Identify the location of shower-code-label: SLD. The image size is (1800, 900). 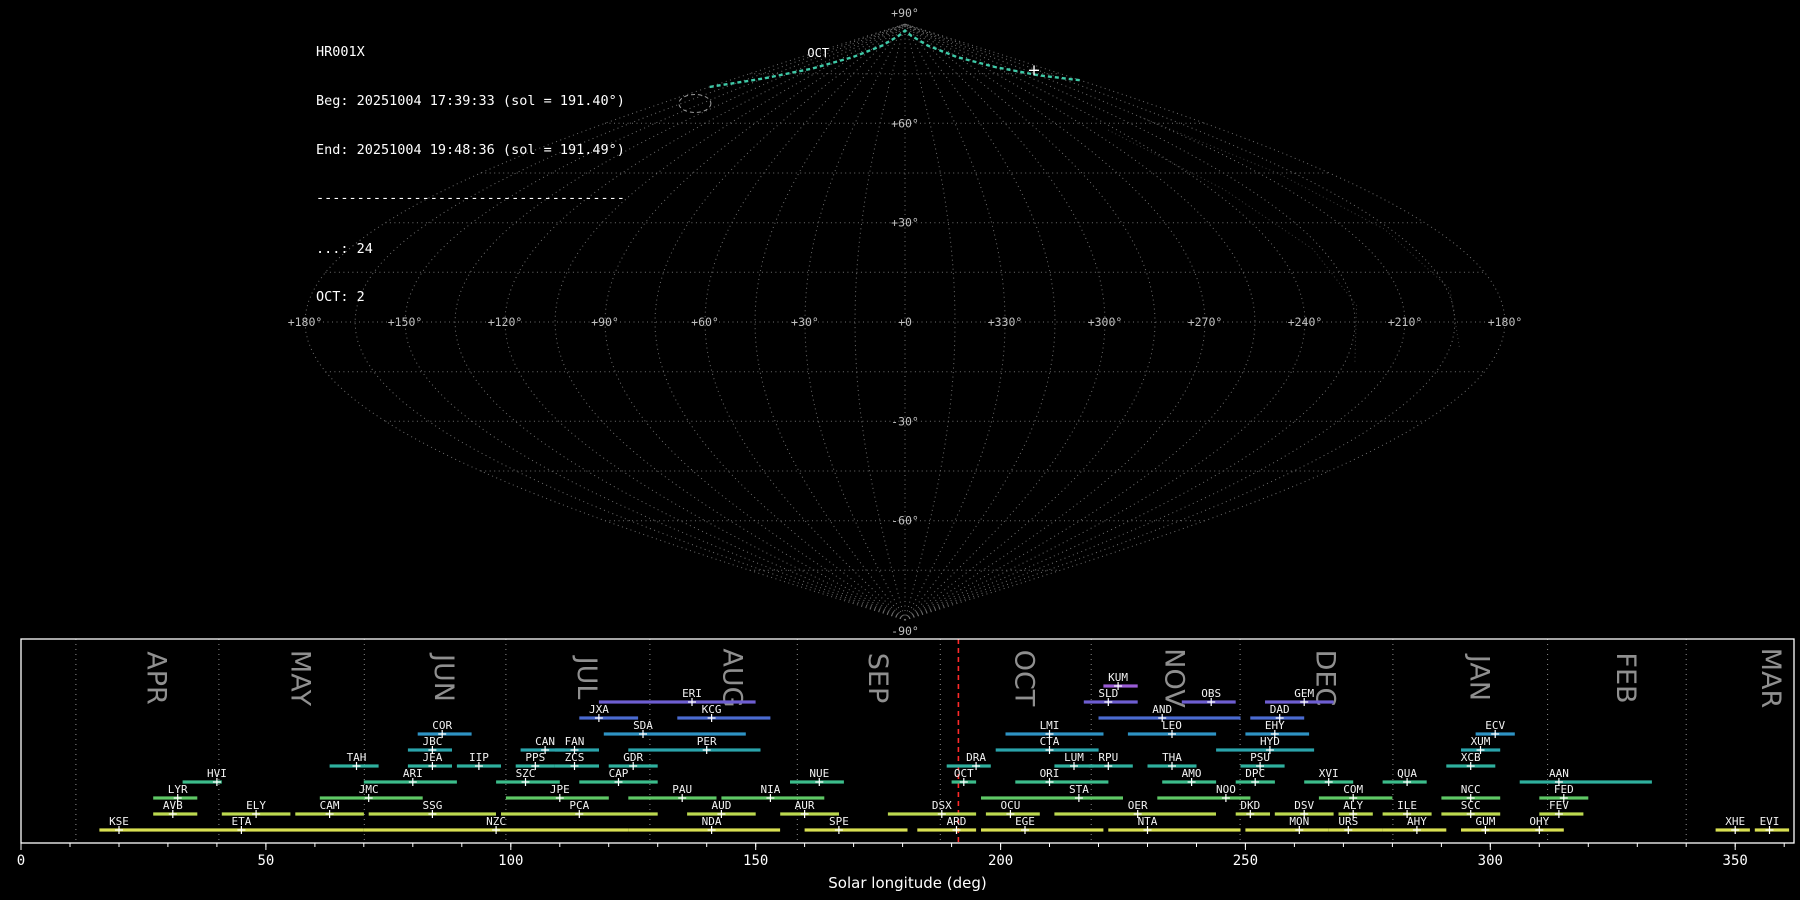
(1108, 693).